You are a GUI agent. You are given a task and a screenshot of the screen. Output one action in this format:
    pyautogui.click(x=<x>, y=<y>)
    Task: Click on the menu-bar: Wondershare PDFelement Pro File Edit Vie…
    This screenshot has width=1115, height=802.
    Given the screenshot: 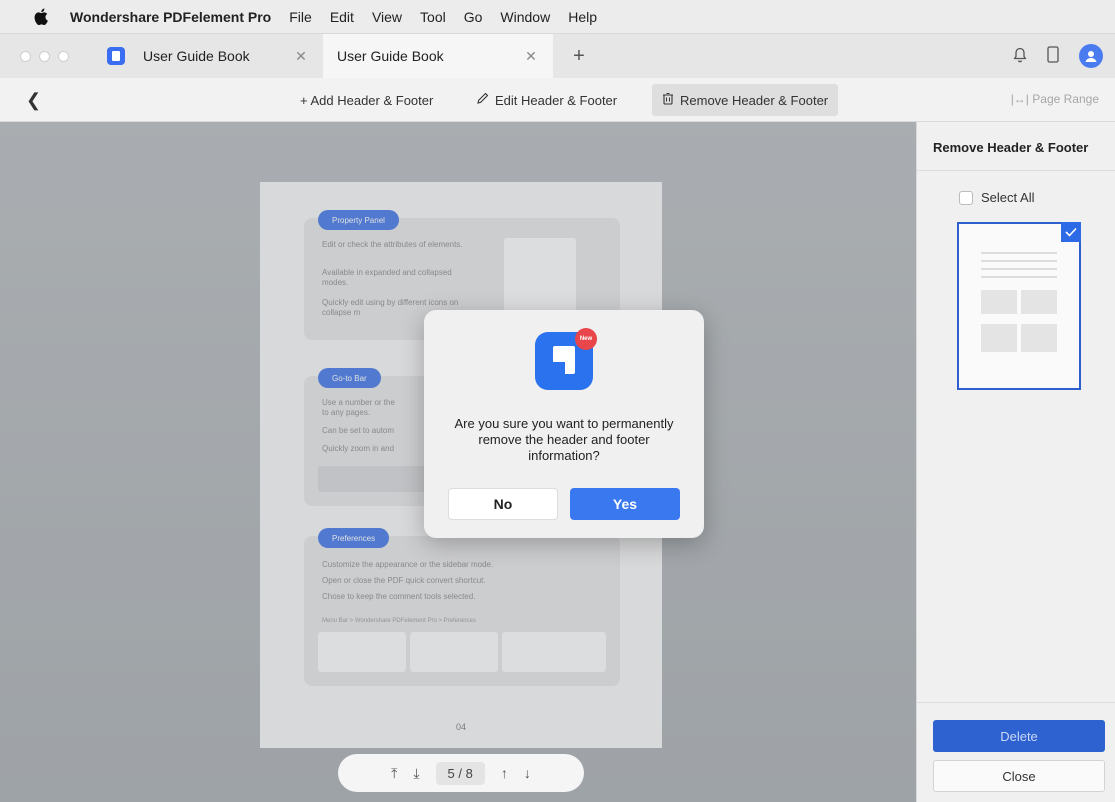 What is the action you would take?
    pyautogui.click(x=557, y=17)
    